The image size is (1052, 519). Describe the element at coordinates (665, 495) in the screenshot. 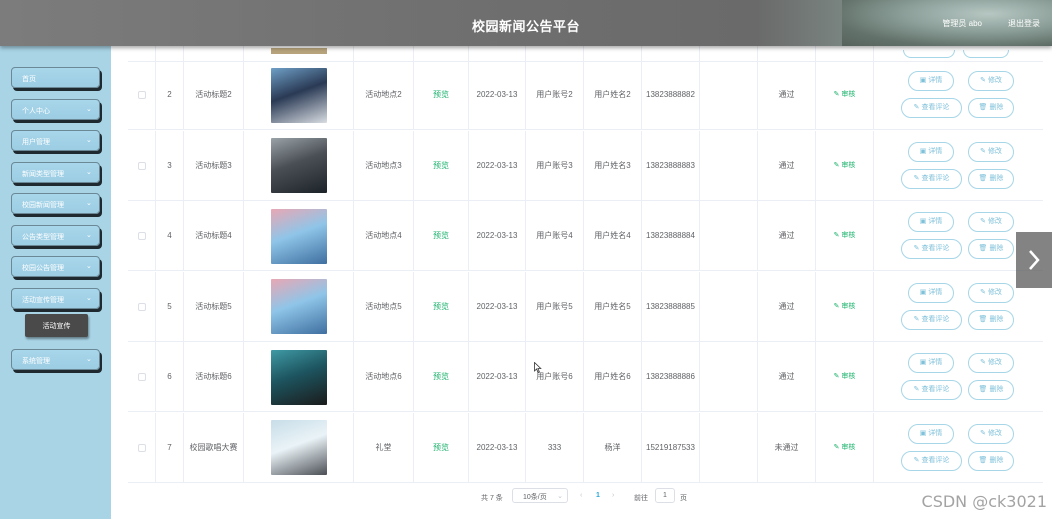

I see `goto-page-input: 1` at that location.